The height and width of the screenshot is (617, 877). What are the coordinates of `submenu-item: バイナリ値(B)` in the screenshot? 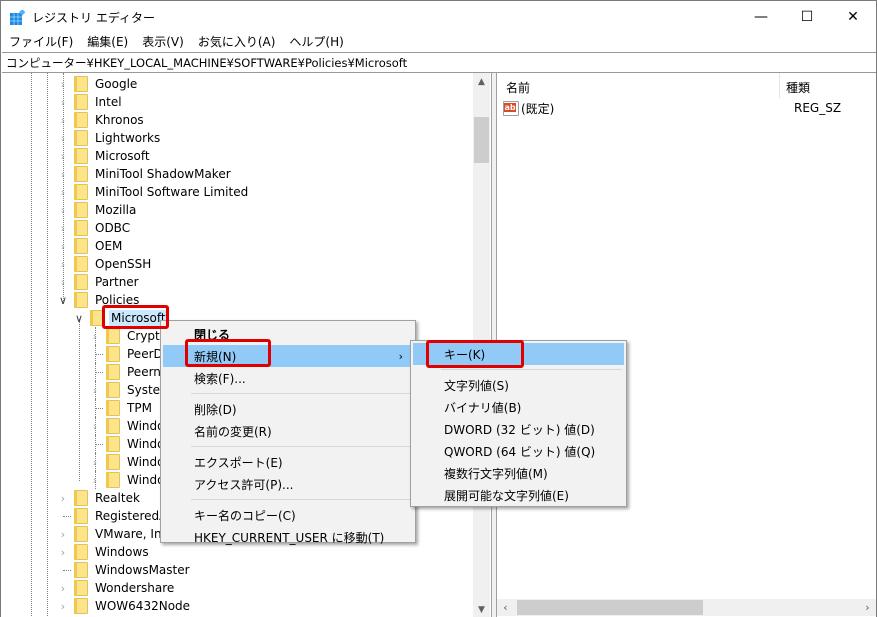 It's located at (518, 407).